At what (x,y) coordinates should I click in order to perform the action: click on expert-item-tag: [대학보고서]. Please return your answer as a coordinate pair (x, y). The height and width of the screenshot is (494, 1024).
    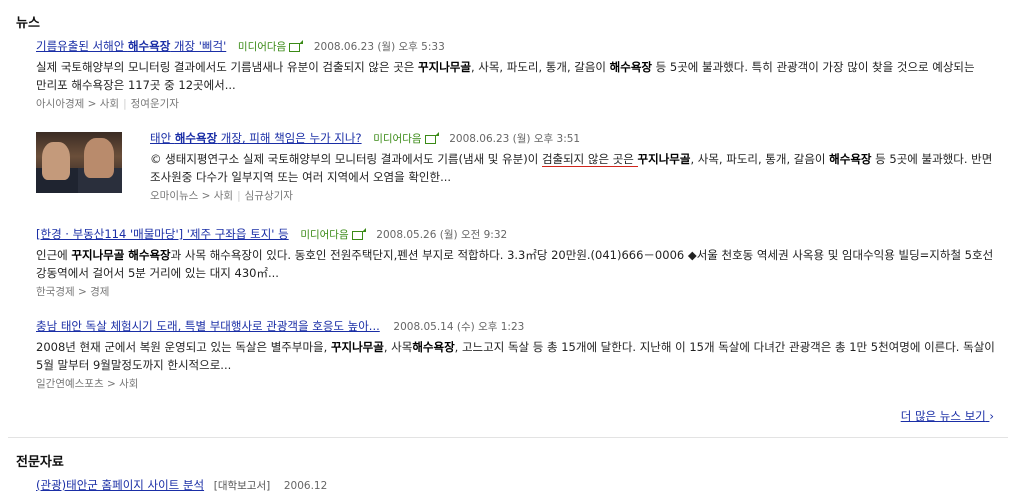
    Looking at the image, I should click on (242, 486).